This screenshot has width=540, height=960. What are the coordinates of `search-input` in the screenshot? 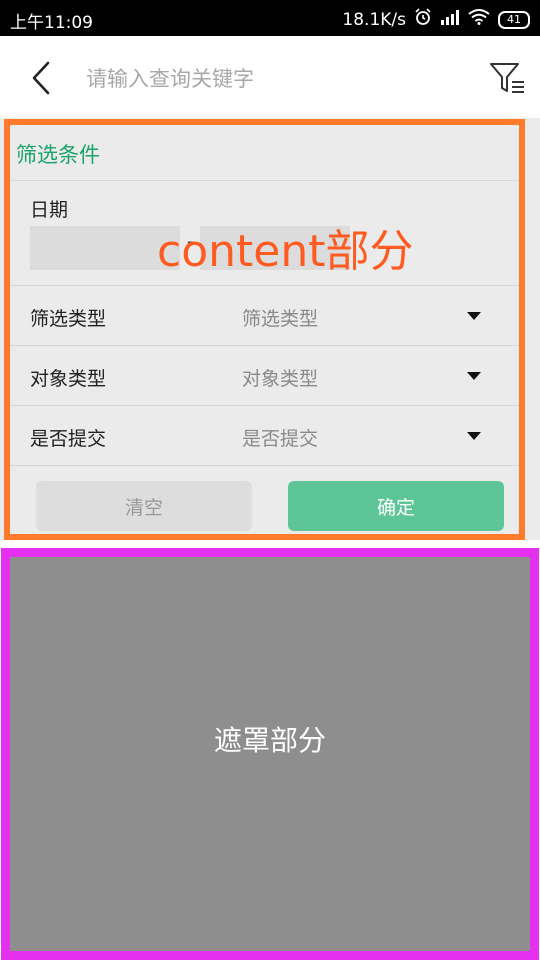 It's located at (276, 79).